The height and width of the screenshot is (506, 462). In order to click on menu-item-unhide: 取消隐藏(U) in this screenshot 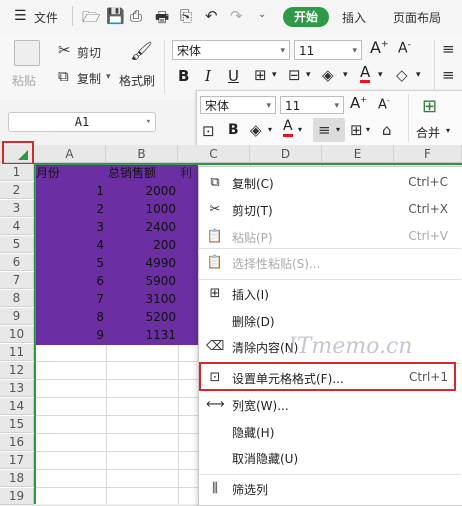, I will do `click(330, 458)`.